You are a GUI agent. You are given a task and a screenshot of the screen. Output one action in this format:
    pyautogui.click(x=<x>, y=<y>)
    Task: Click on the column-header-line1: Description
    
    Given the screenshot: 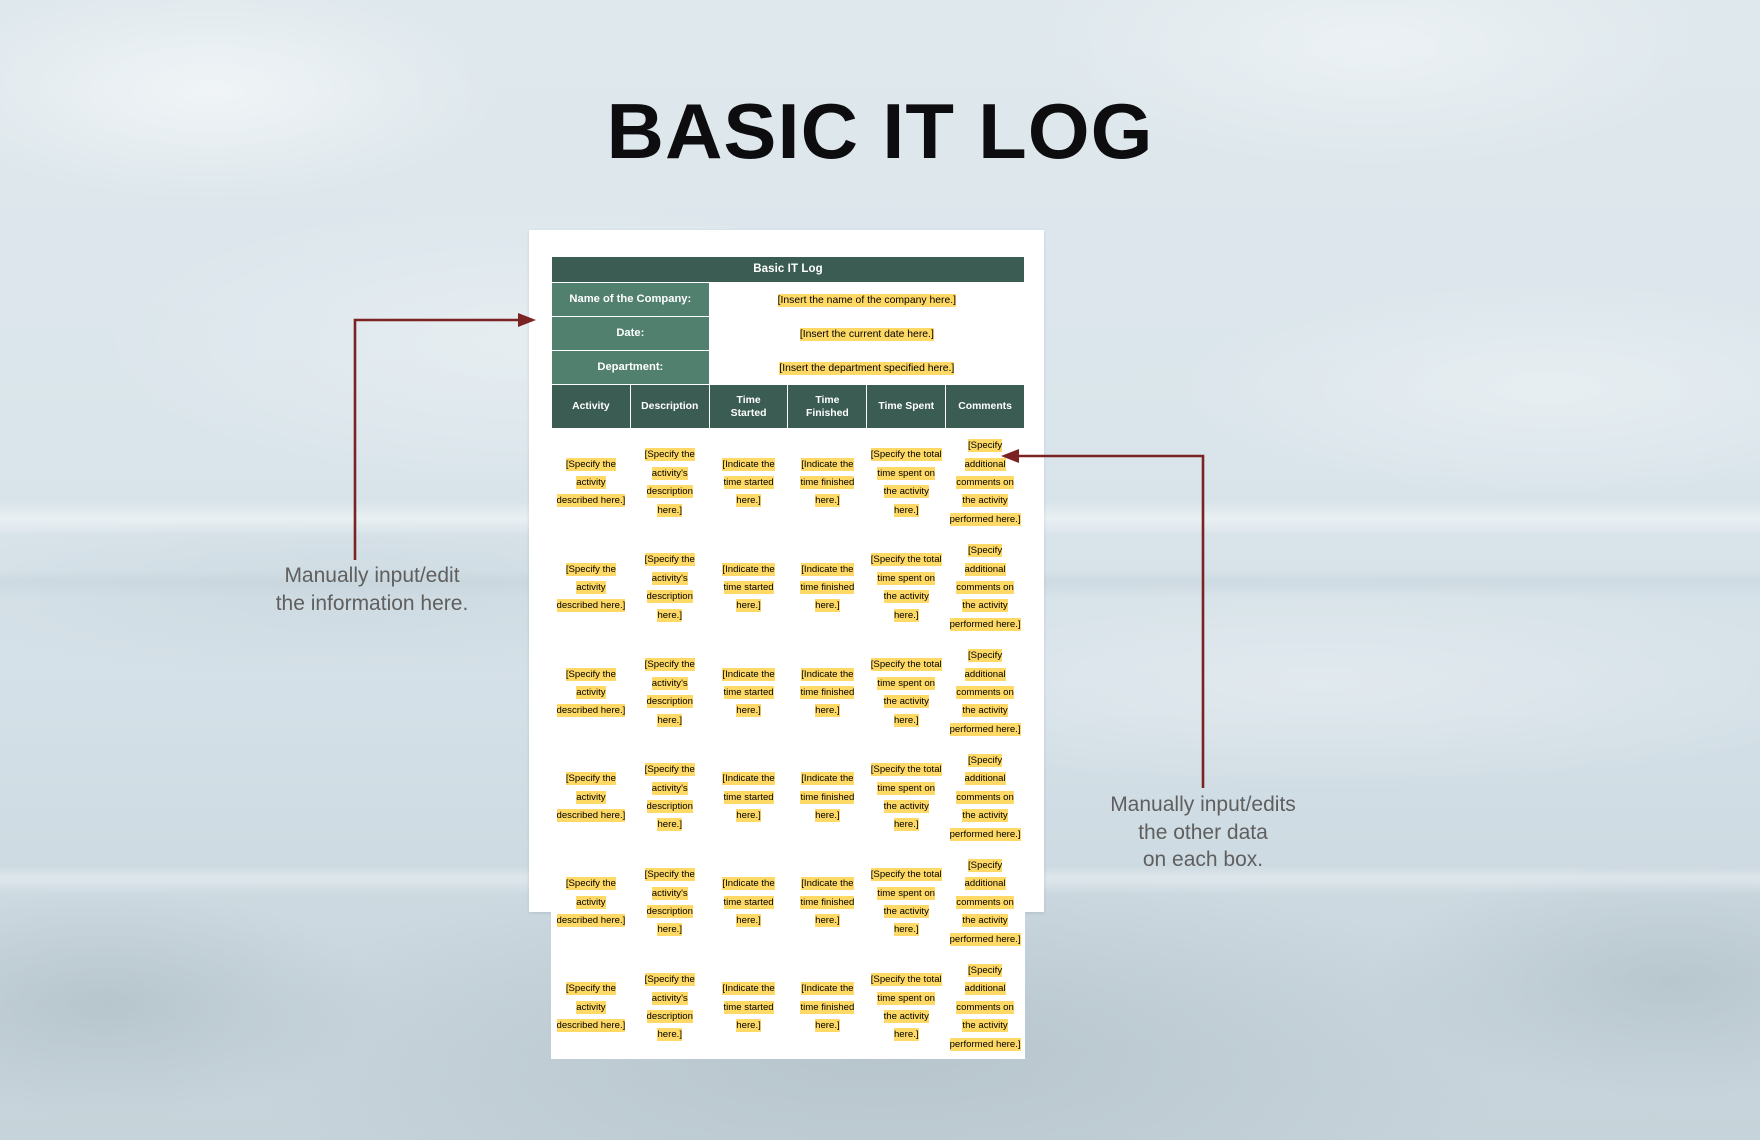 What is the action you would take?
    pyautogui.click(x=670, y=407)
    